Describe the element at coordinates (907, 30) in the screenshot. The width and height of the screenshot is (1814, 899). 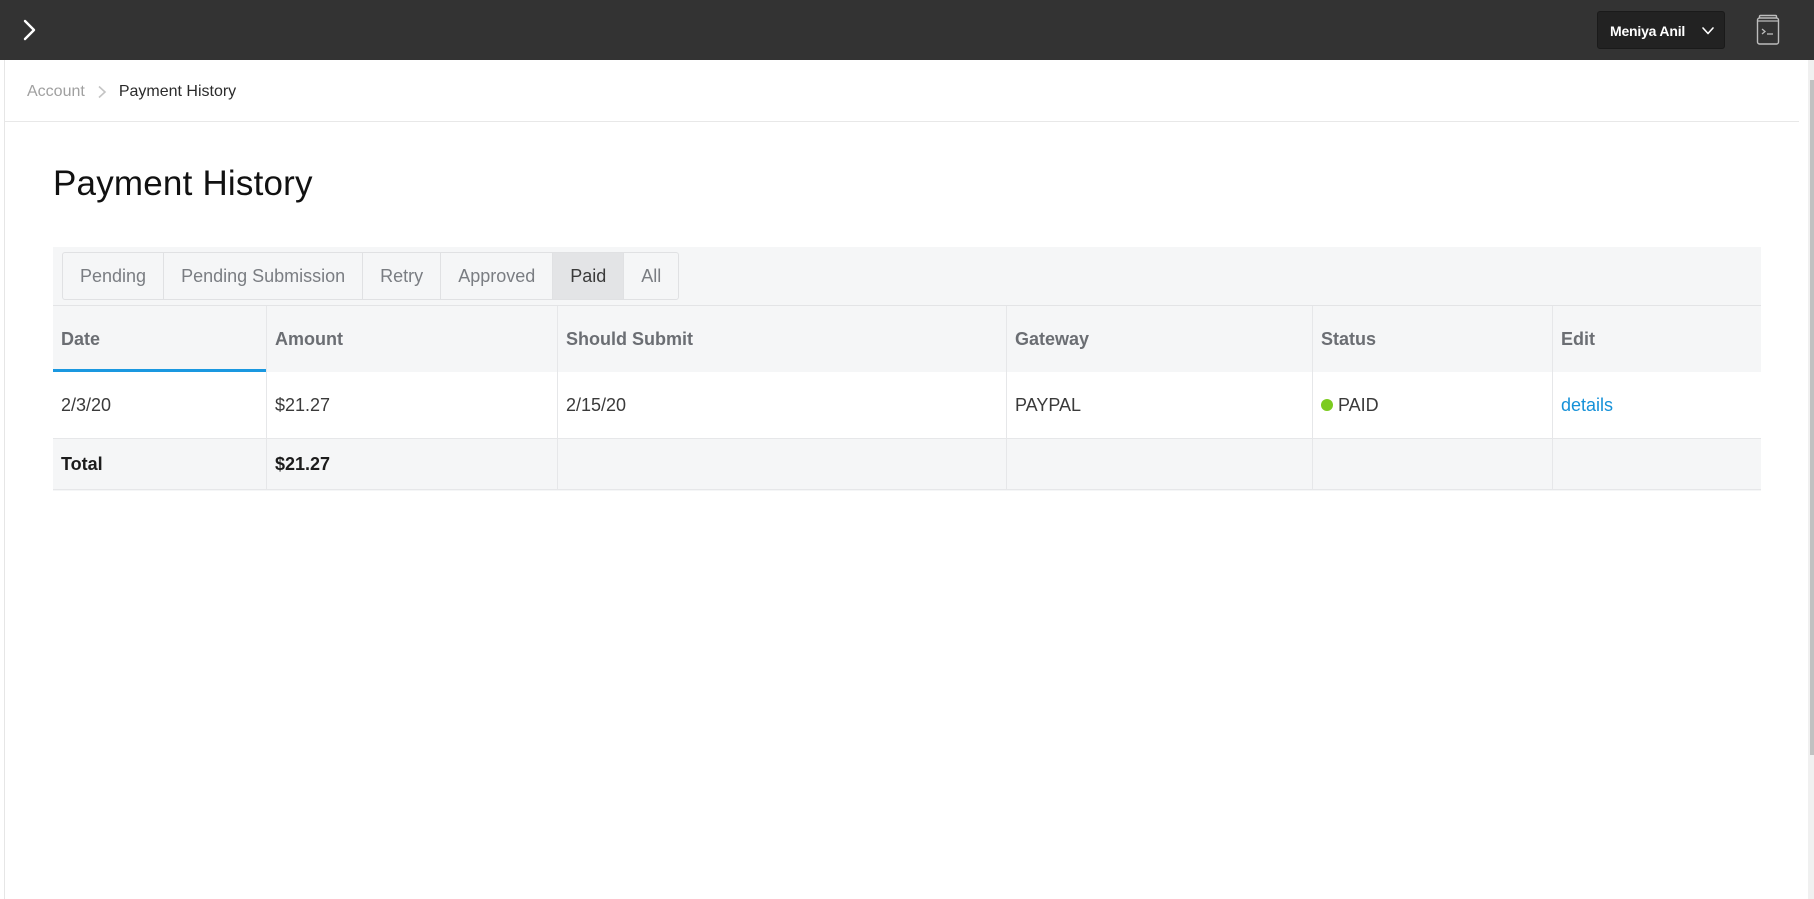
I see `top-bar: Meniya Anil` at that location.